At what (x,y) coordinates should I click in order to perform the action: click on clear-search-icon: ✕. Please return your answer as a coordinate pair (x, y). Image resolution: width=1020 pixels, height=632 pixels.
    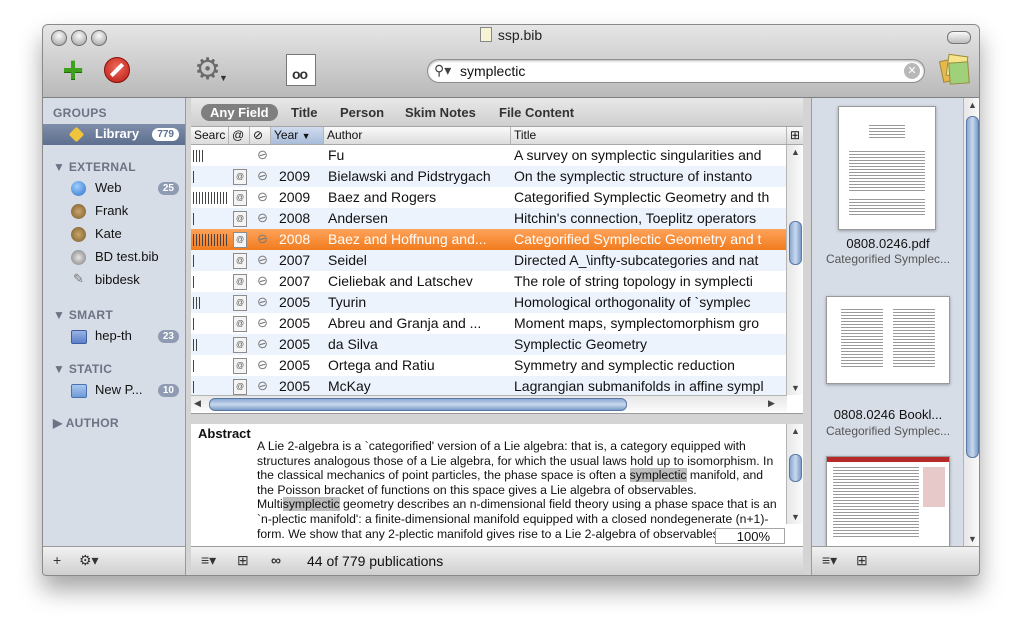
    Looking at the image, I should click on (912, 71).